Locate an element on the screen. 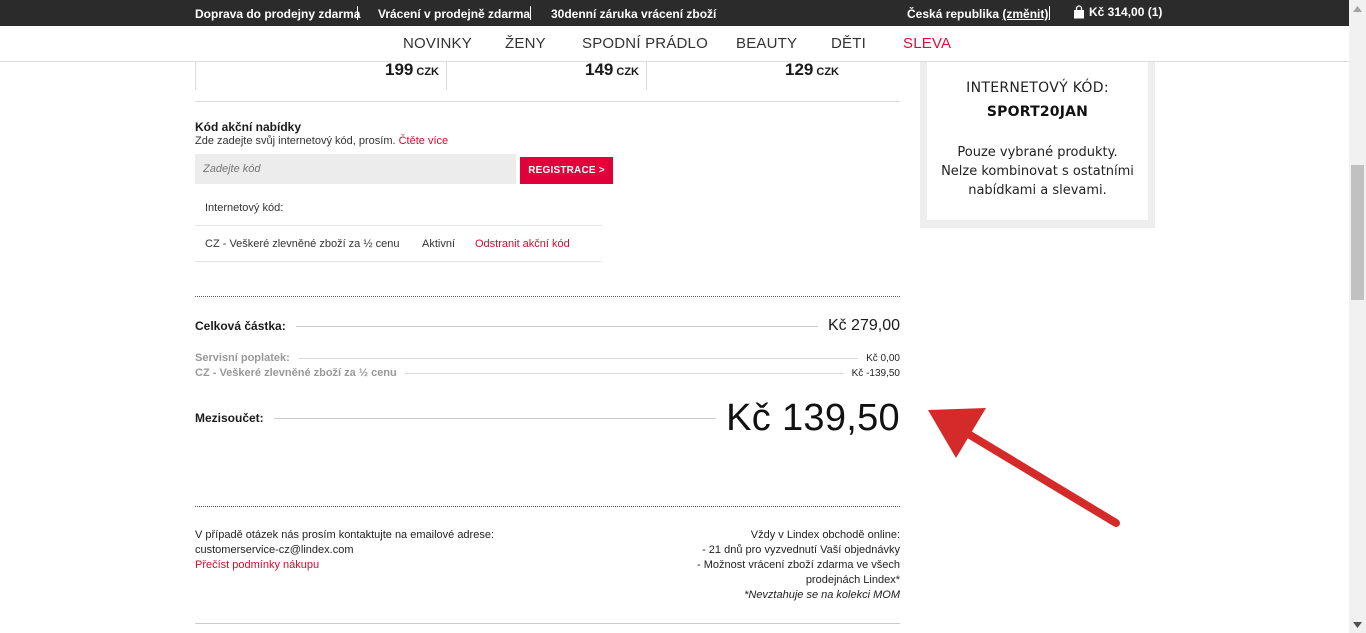 The height and width of the screenshot is (633, 1366). subtotal-value: Kč 139,50 is located at coordinates (813, 417).